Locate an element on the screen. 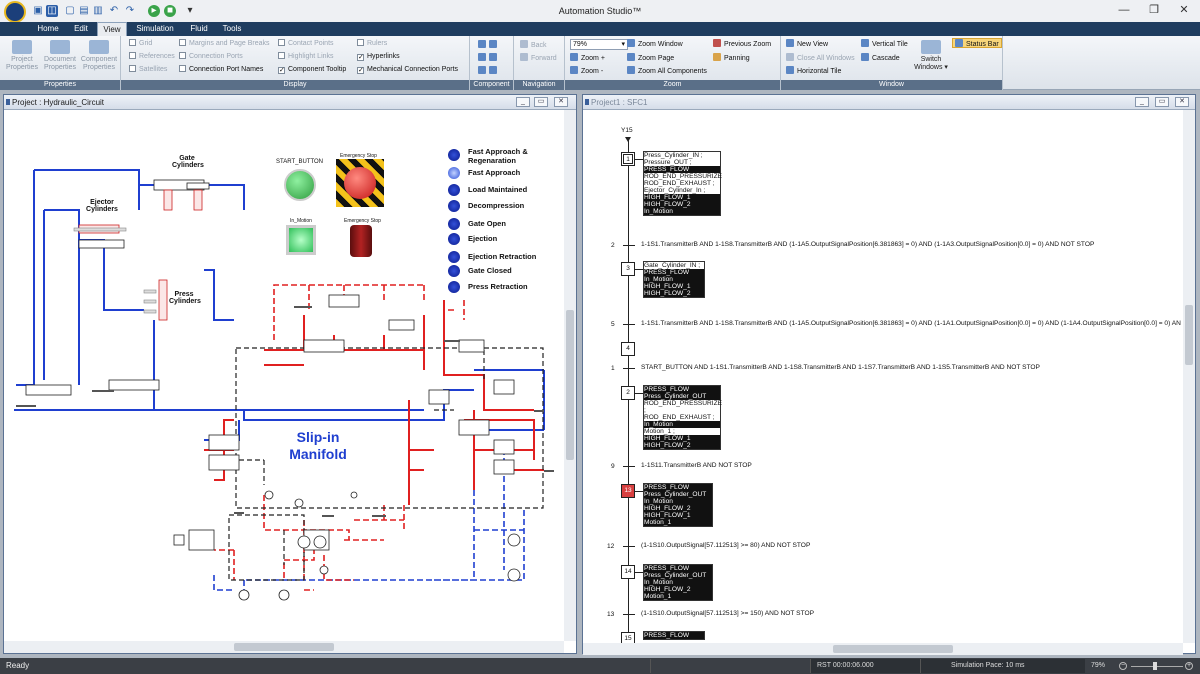  status-bar-toggle: Status Bar is located at coordinates (977, 43).